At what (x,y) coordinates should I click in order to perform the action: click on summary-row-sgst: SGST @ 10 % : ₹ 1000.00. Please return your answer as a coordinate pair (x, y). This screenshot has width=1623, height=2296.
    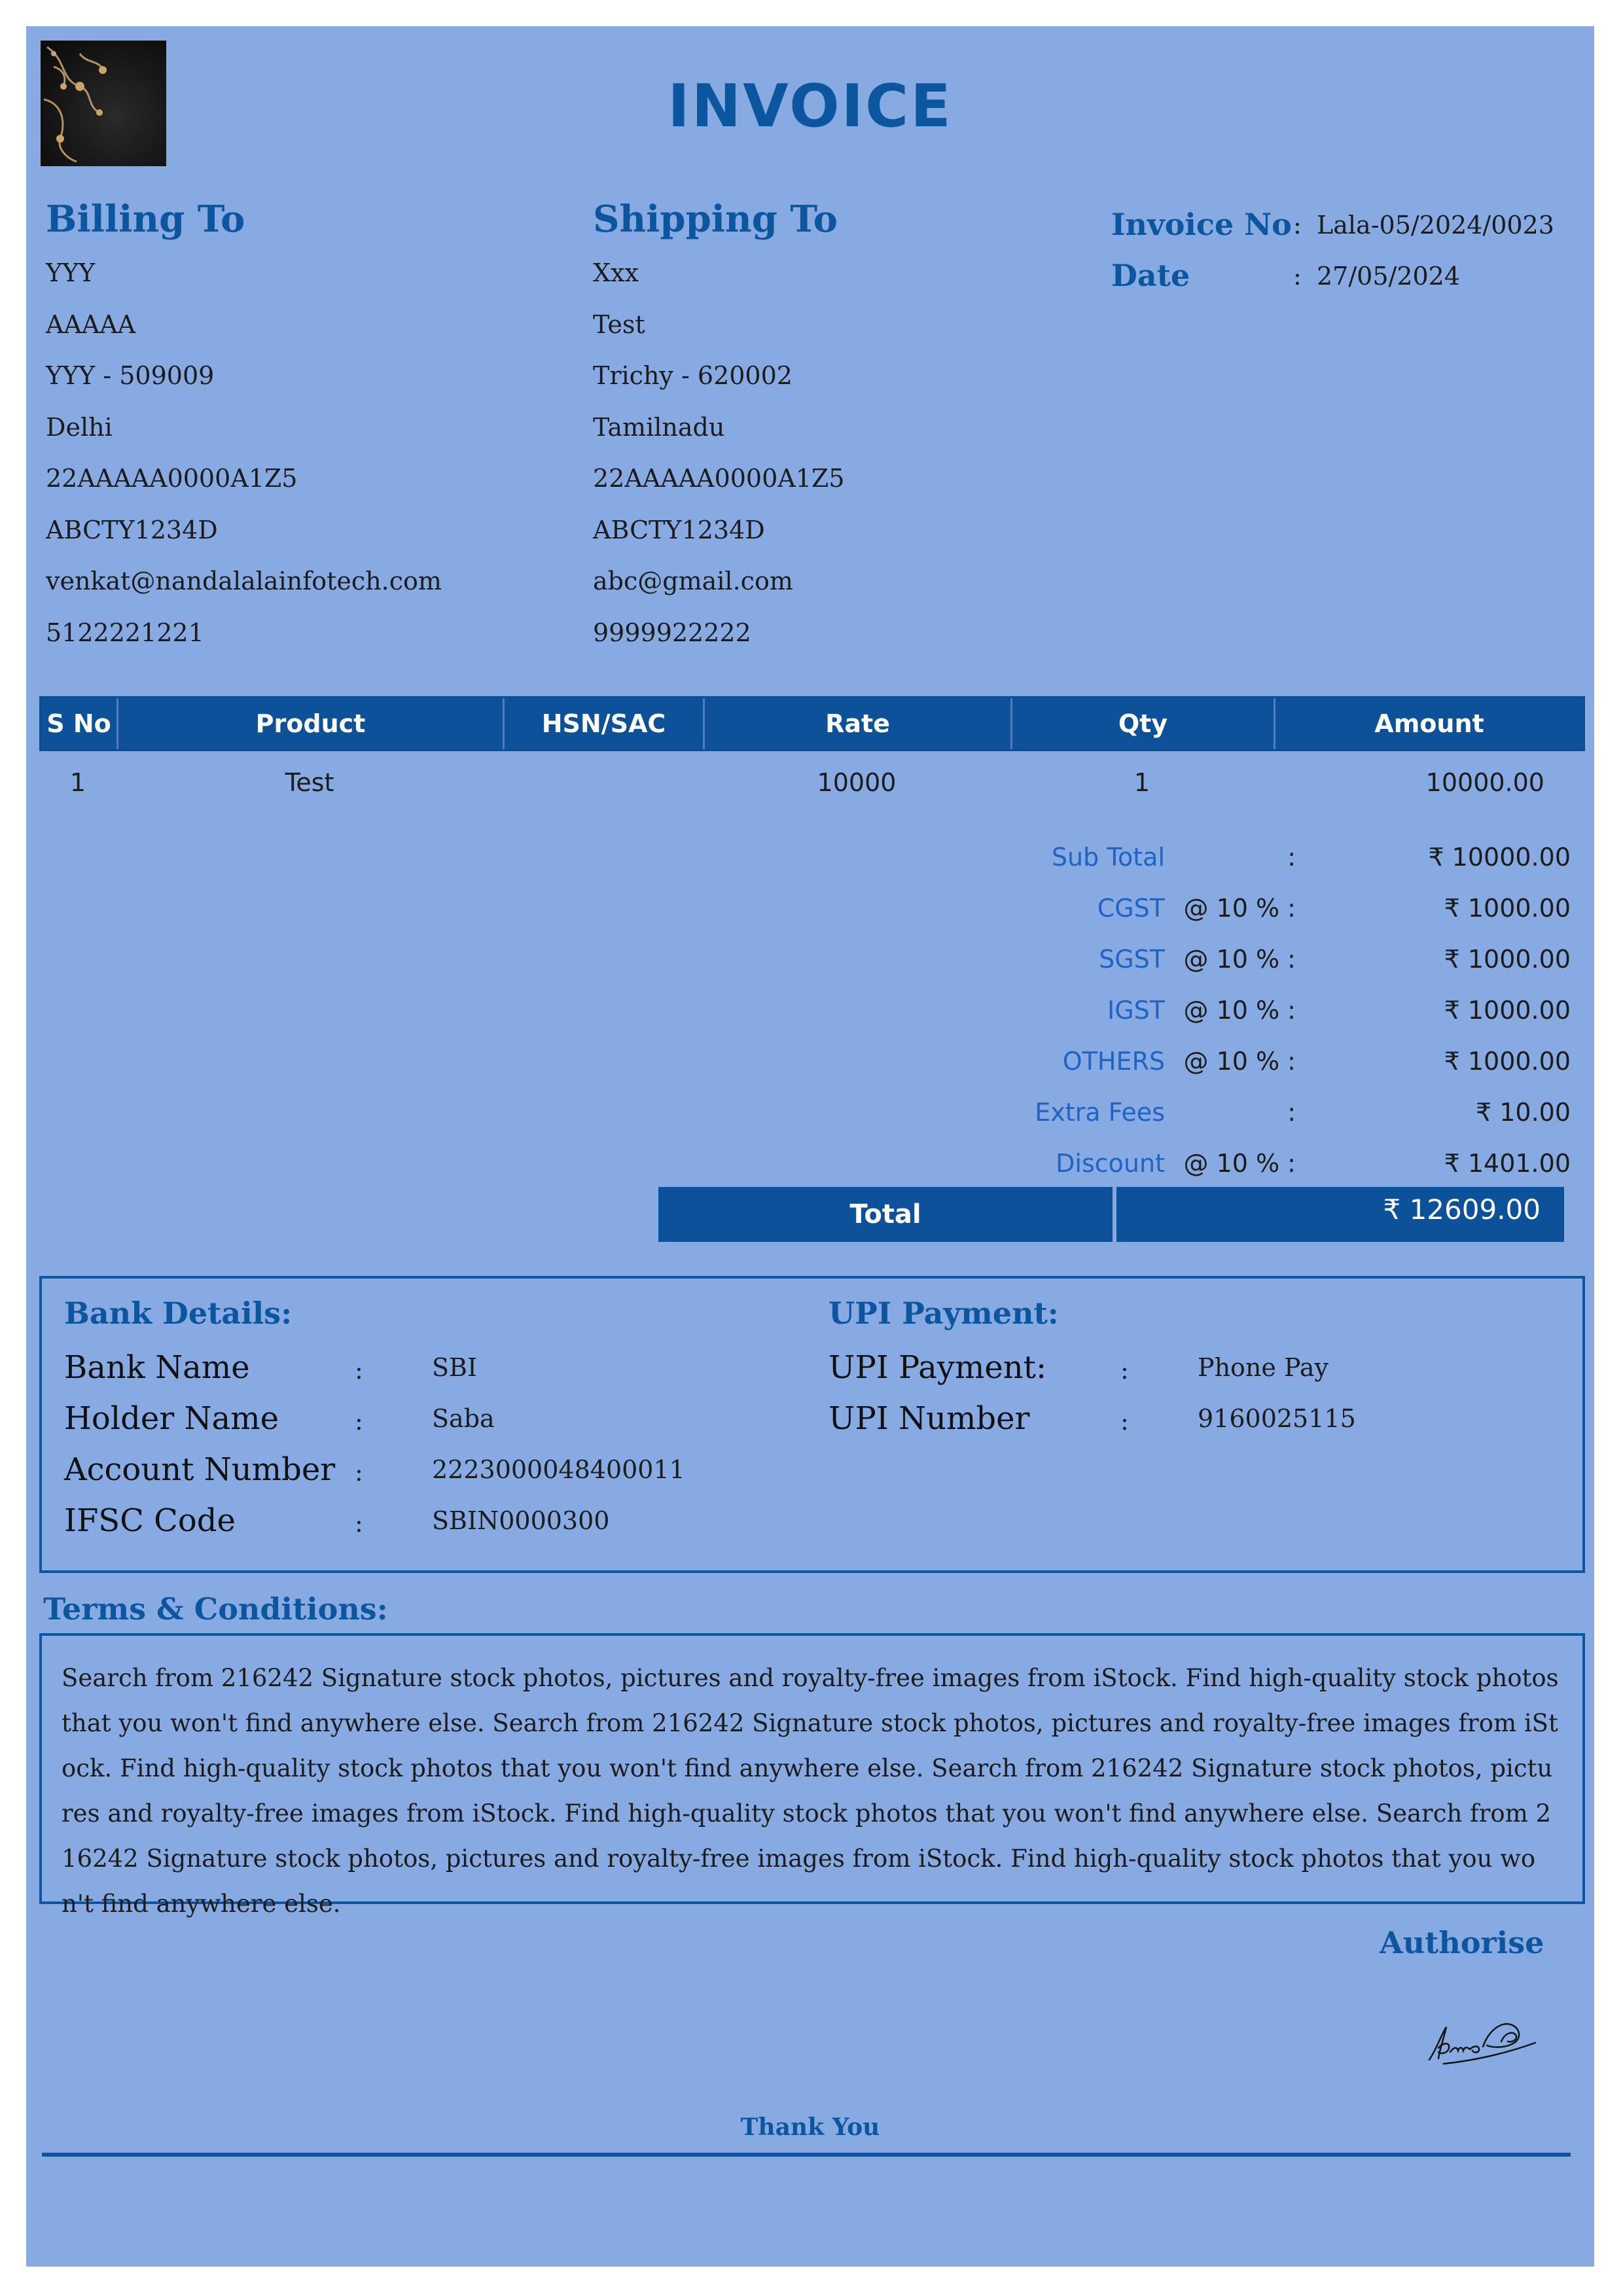
    Looking at the image, I should click on (1205, 970).